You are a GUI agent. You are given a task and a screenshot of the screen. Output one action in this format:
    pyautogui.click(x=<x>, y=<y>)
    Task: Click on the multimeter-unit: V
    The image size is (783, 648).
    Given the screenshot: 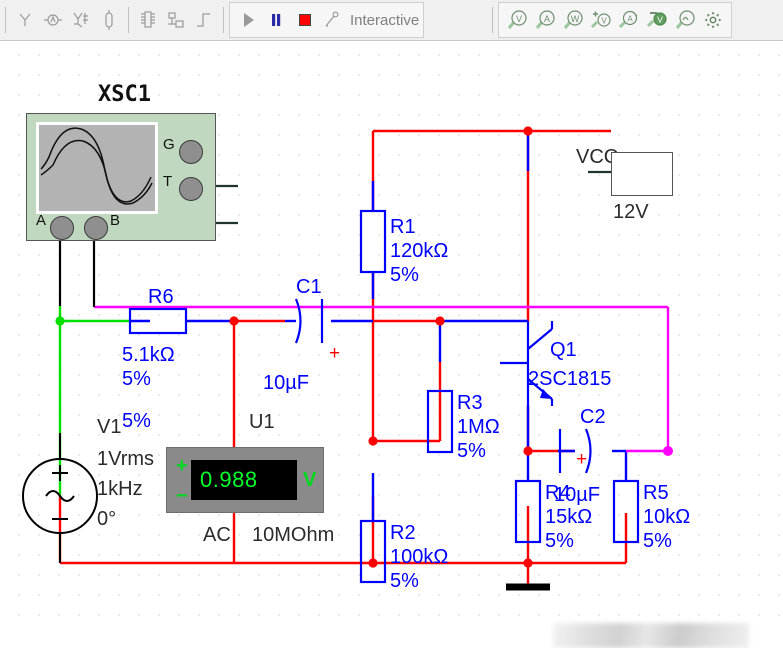 What is the action you would take?
    pyautogui.click(x=310, y=480)
    